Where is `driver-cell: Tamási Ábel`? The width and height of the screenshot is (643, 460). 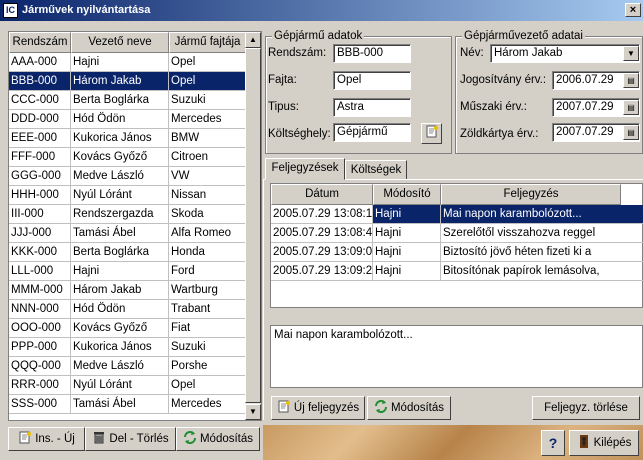
driver-cell: Tamási Ábel is located at coordinates (120, 404).